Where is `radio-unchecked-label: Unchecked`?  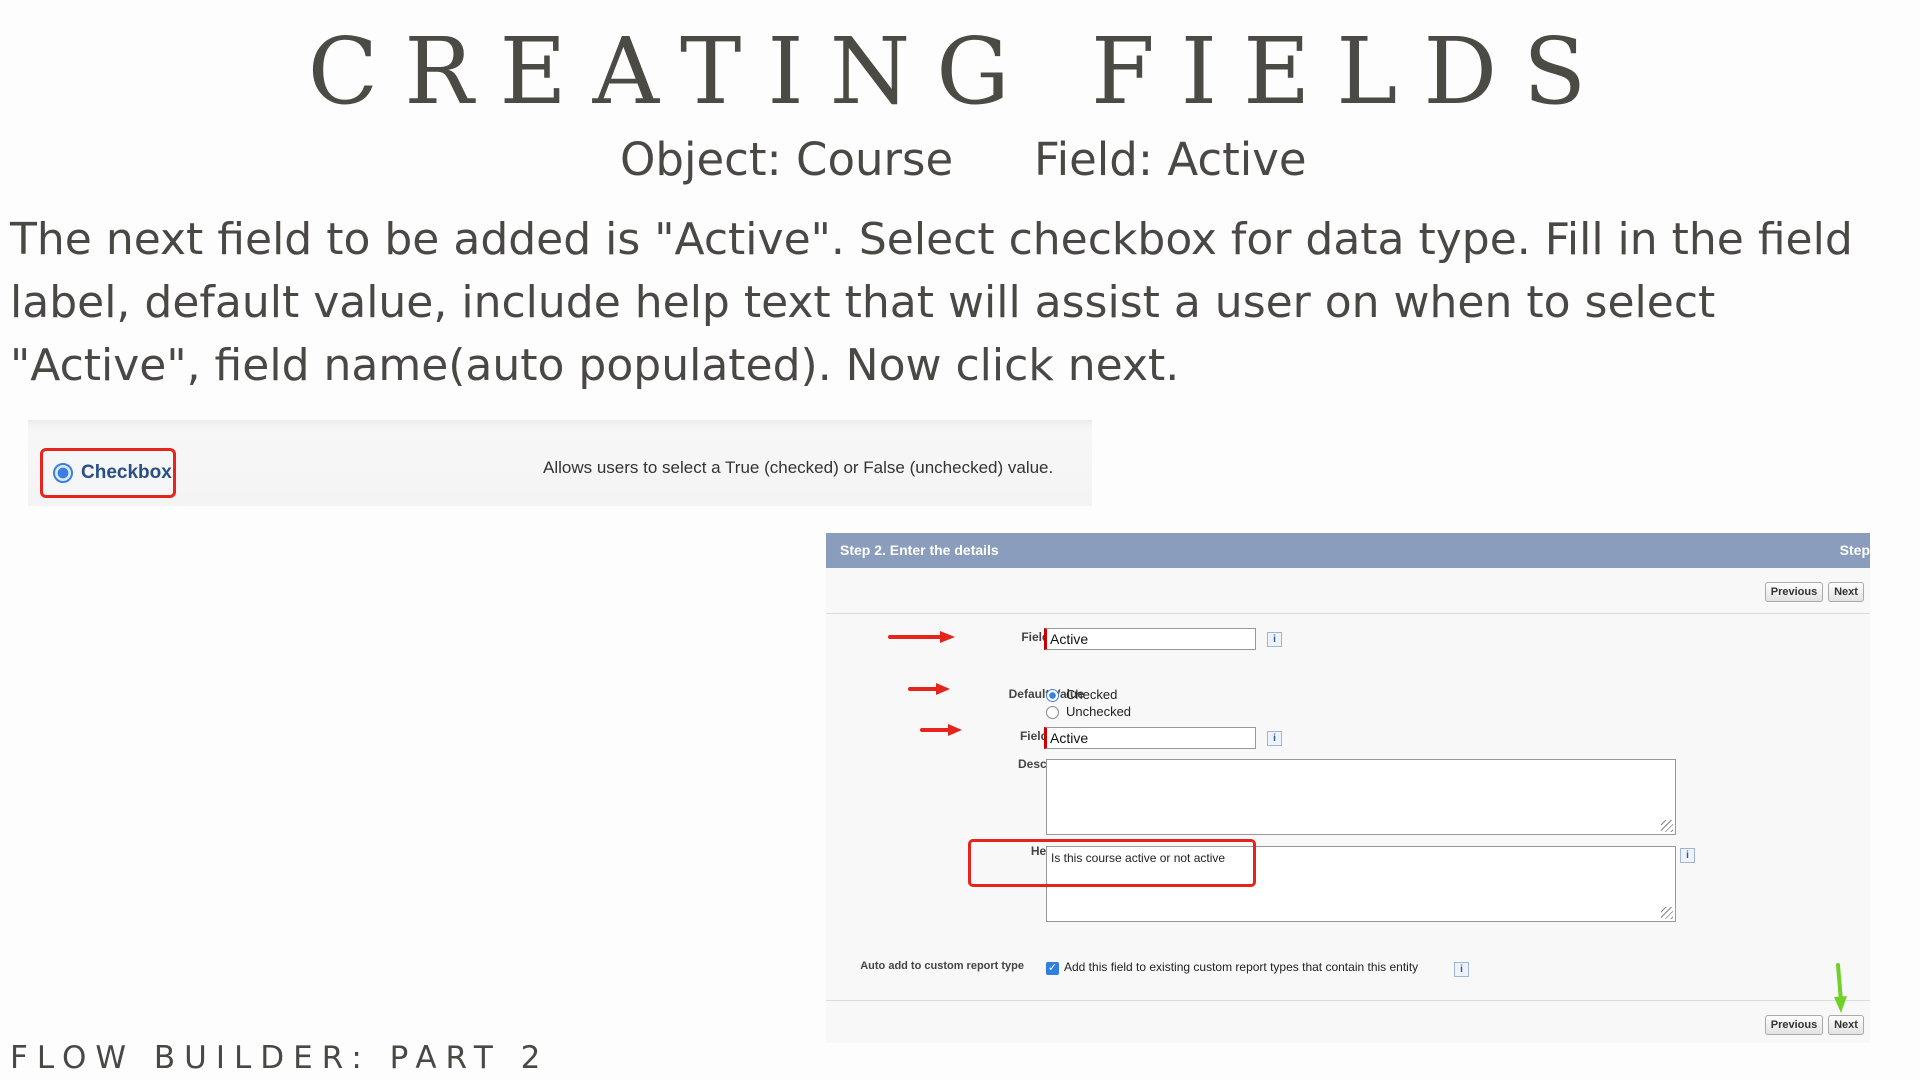 radio-unchecked-label: Unchecked is located at coordinates (1099, 711).